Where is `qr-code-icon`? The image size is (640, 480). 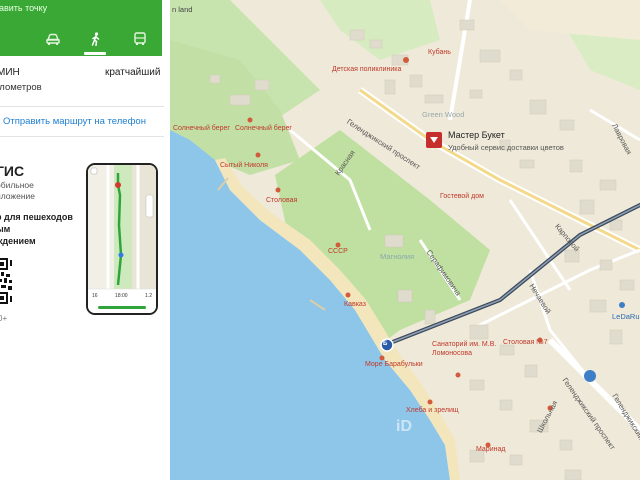
qr-code-icon is located at coordinates (6, 281).